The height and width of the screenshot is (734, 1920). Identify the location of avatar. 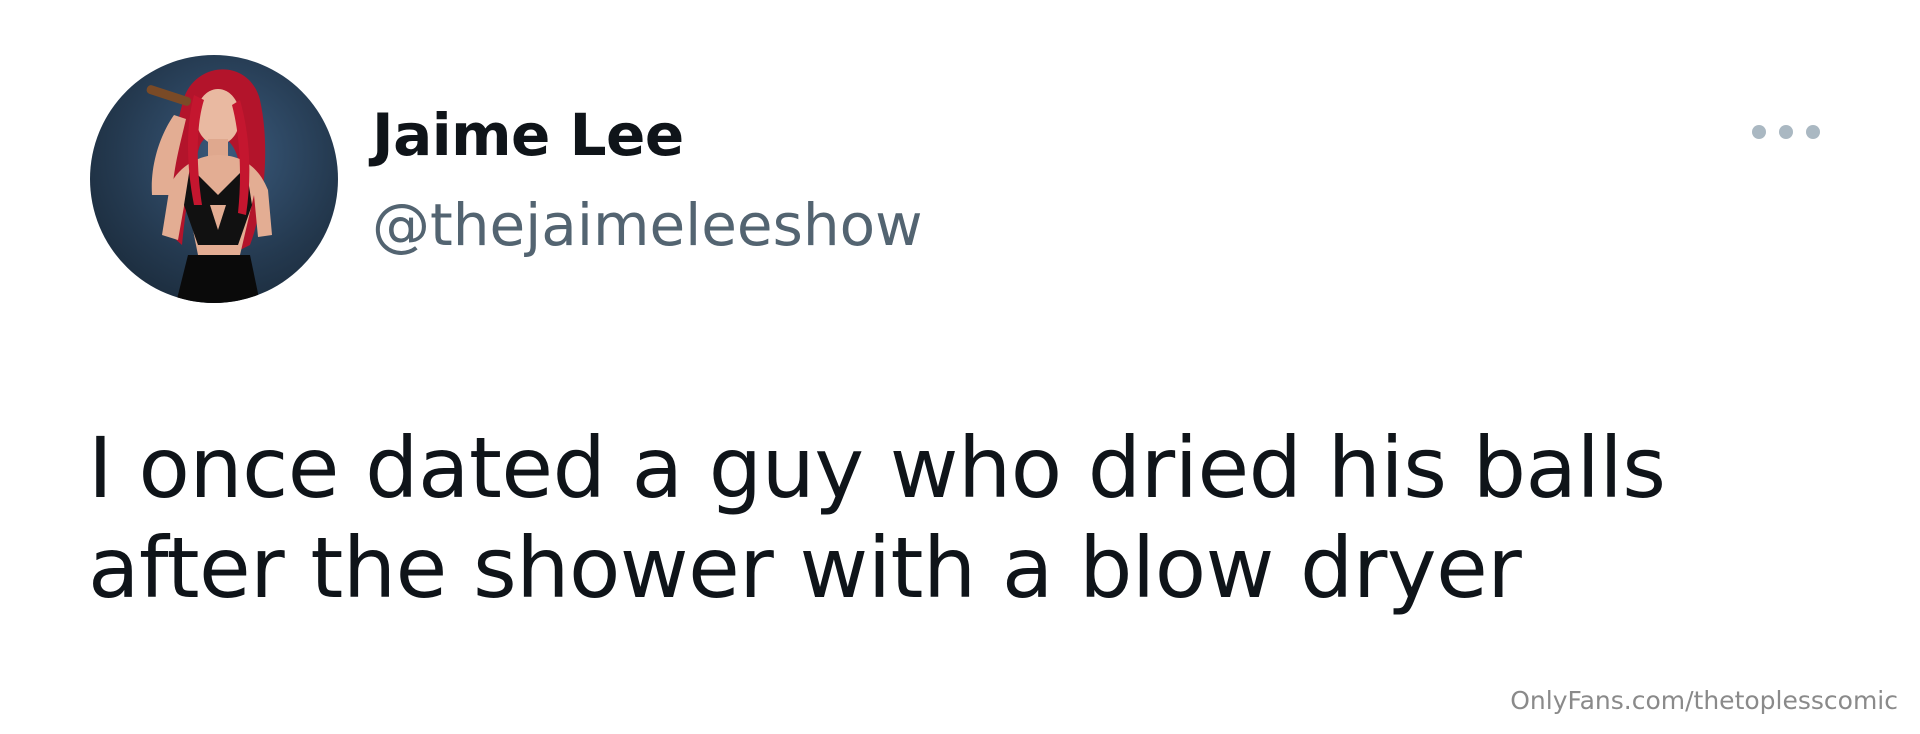
(214, 179).